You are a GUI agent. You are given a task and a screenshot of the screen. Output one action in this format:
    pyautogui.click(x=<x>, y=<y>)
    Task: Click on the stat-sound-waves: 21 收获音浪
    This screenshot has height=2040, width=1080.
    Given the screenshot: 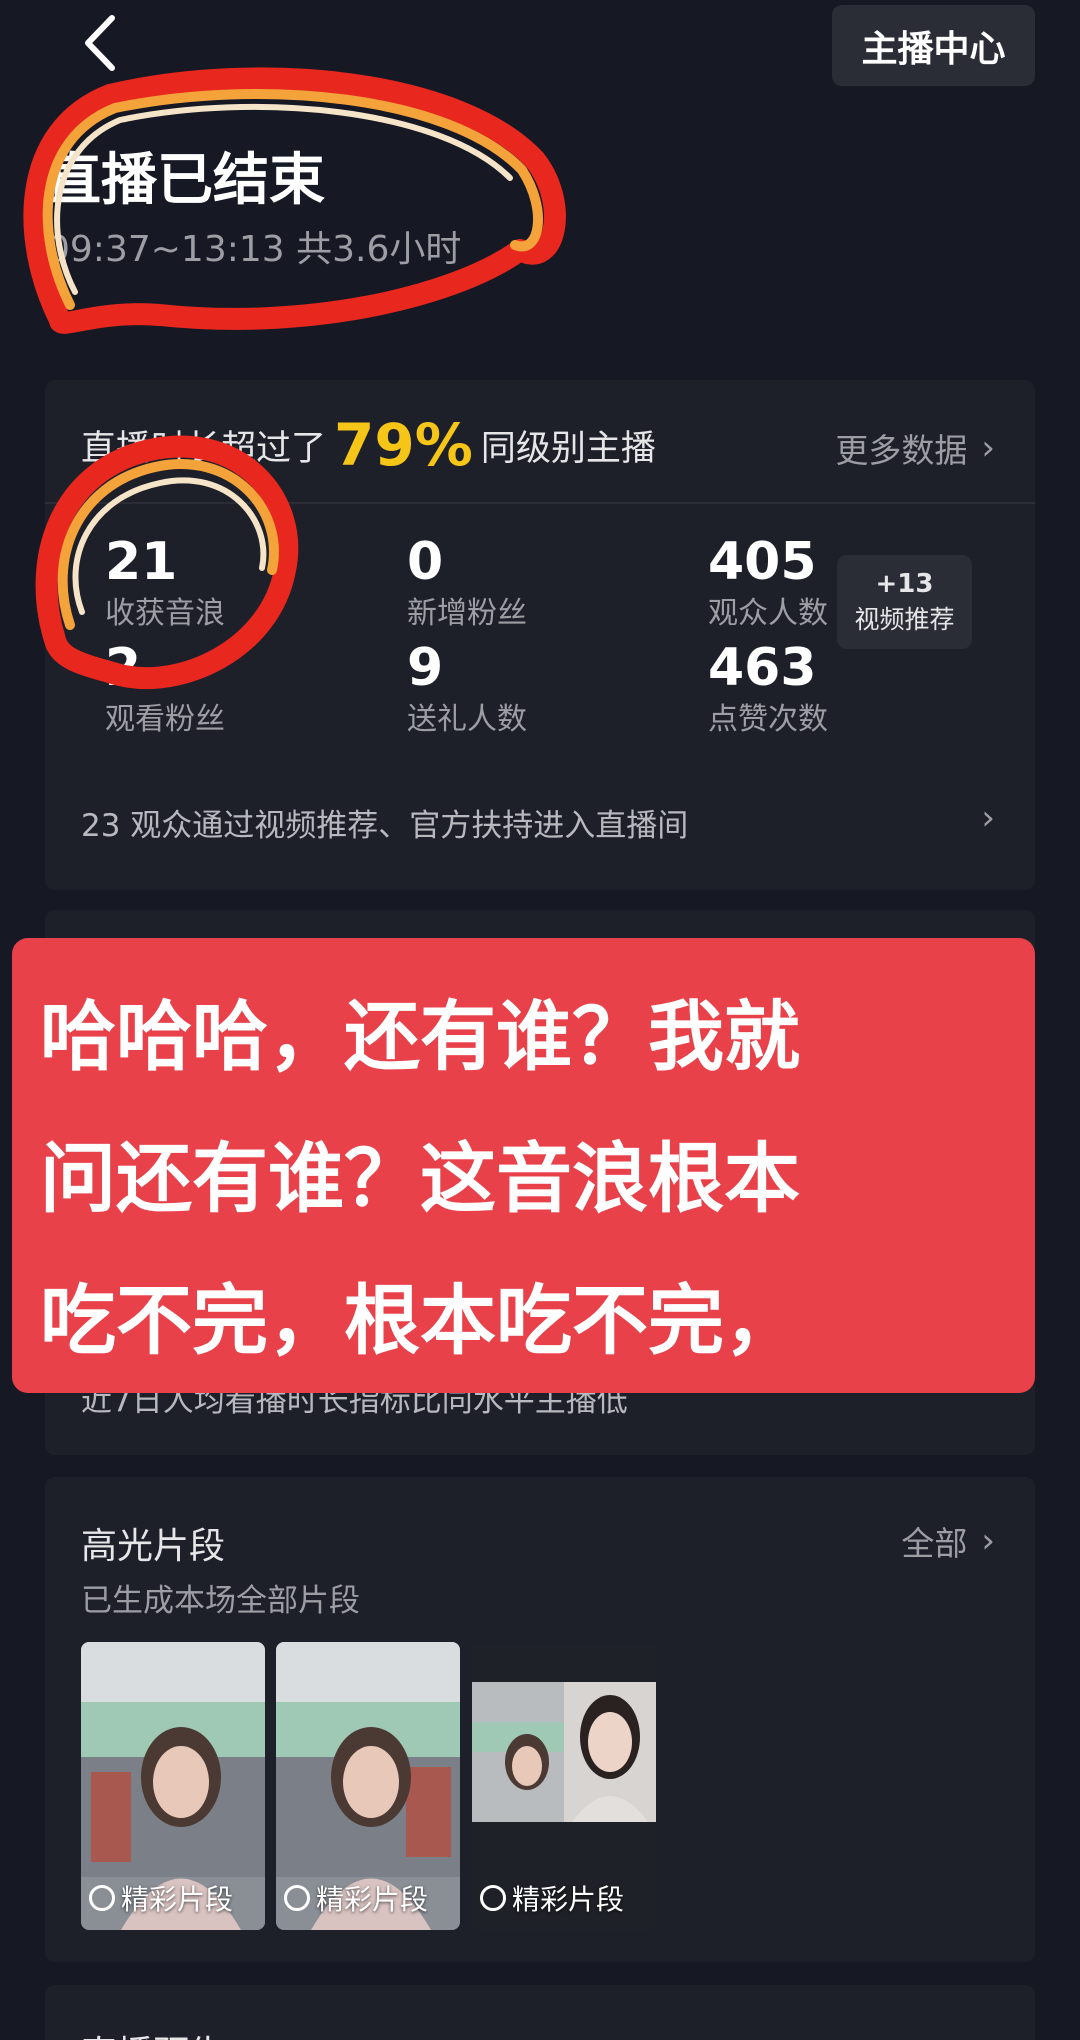 What is the action you would take?
    pyautogui.click(x=165, y=584)
    